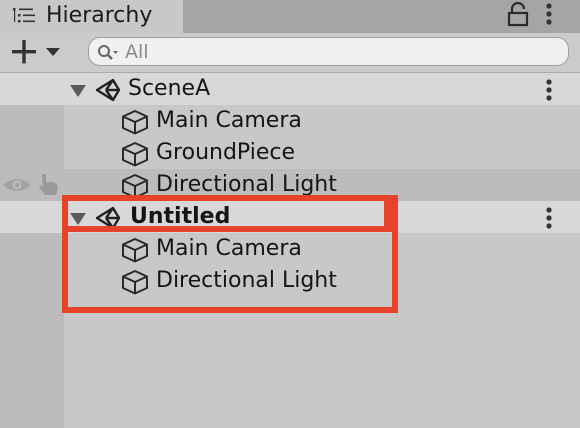 The height and width of the screenshot is (428, 580). Describe the element at coordinates (38, 52) in the screenshot. I see `create-dropdown-button` at that location.